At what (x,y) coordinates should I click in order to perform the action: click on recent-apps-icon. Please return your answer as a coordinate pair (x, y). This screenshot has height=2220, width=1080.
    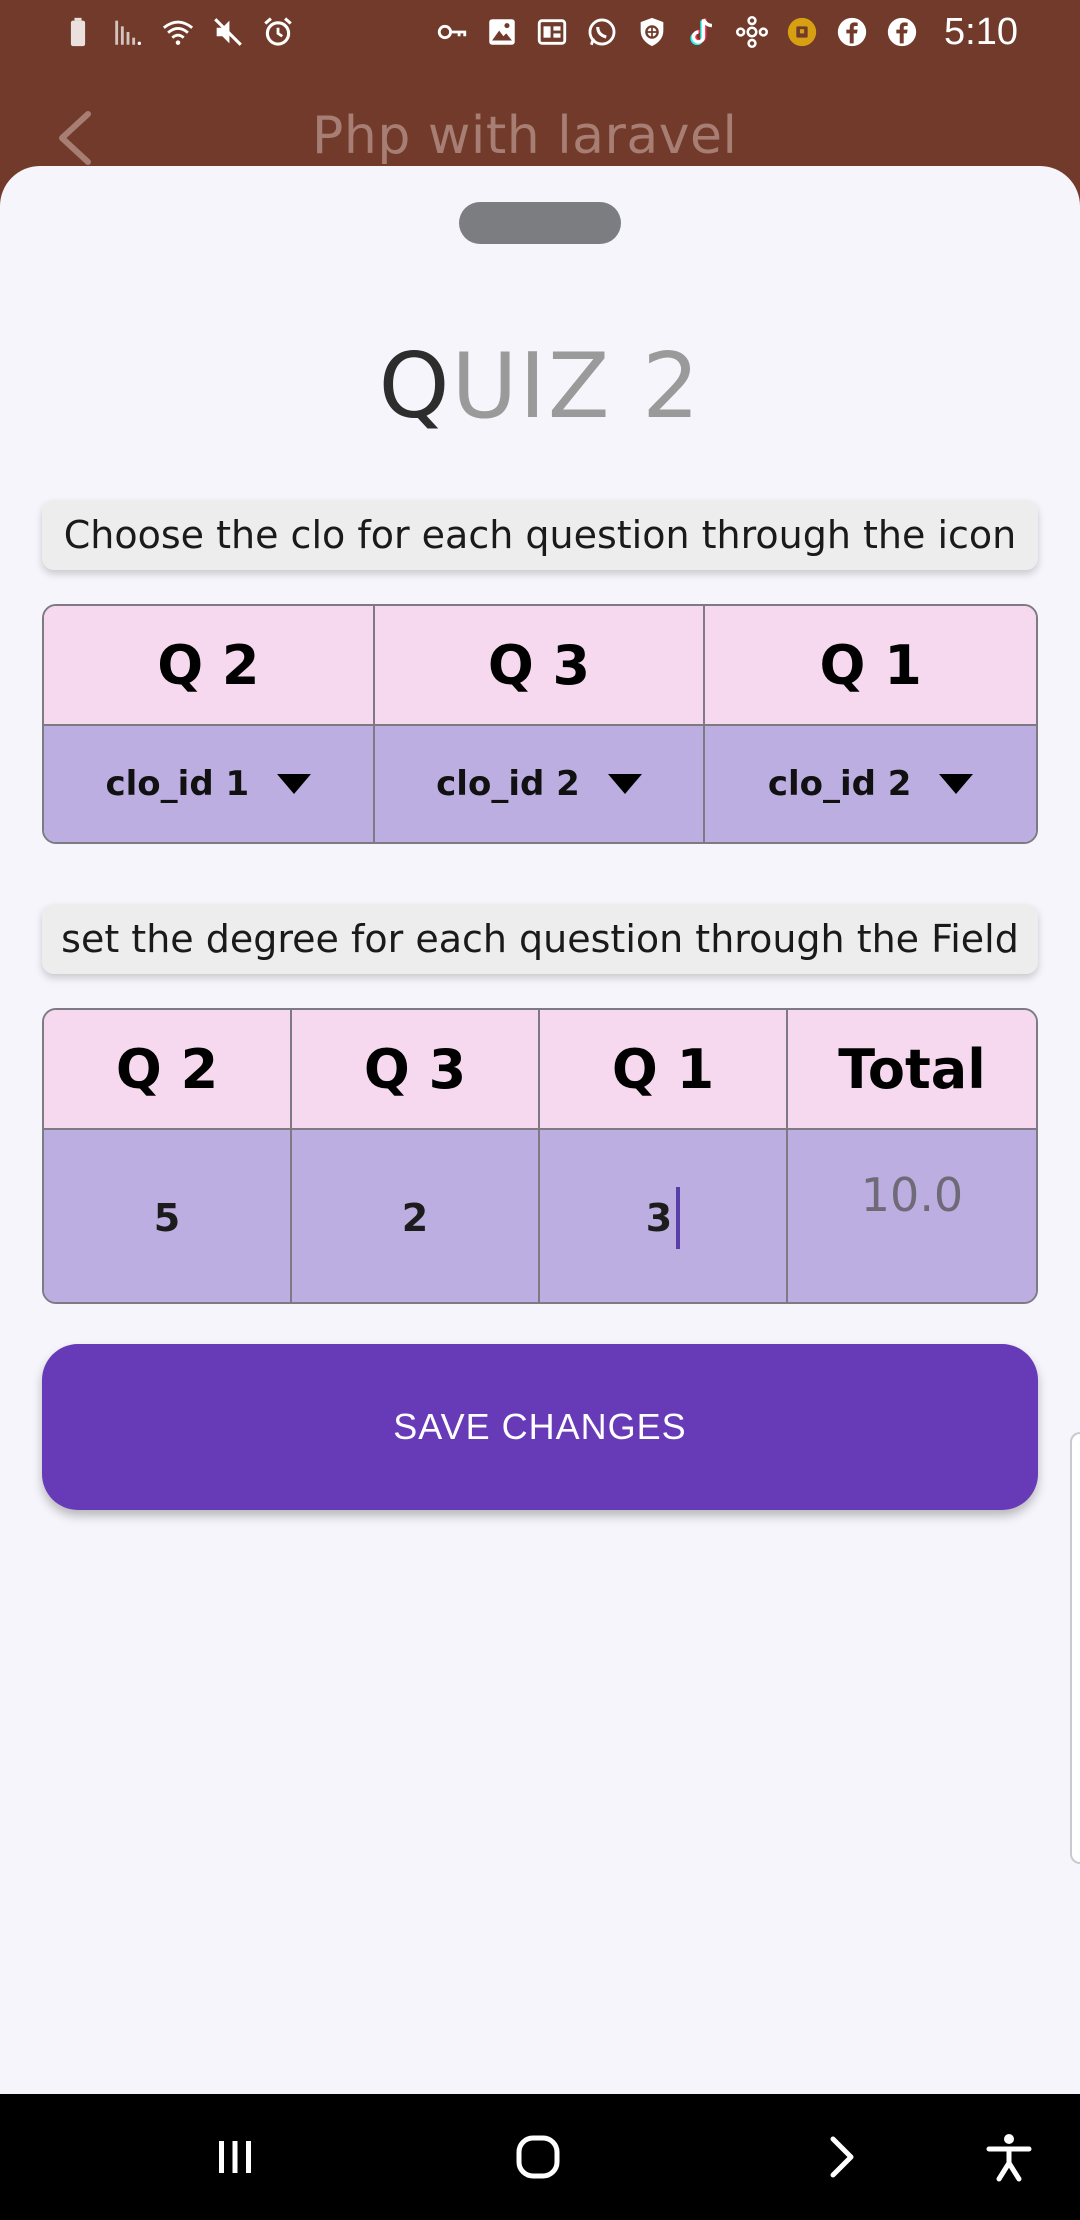
    Looking at the image, I should click on (235, 2157).